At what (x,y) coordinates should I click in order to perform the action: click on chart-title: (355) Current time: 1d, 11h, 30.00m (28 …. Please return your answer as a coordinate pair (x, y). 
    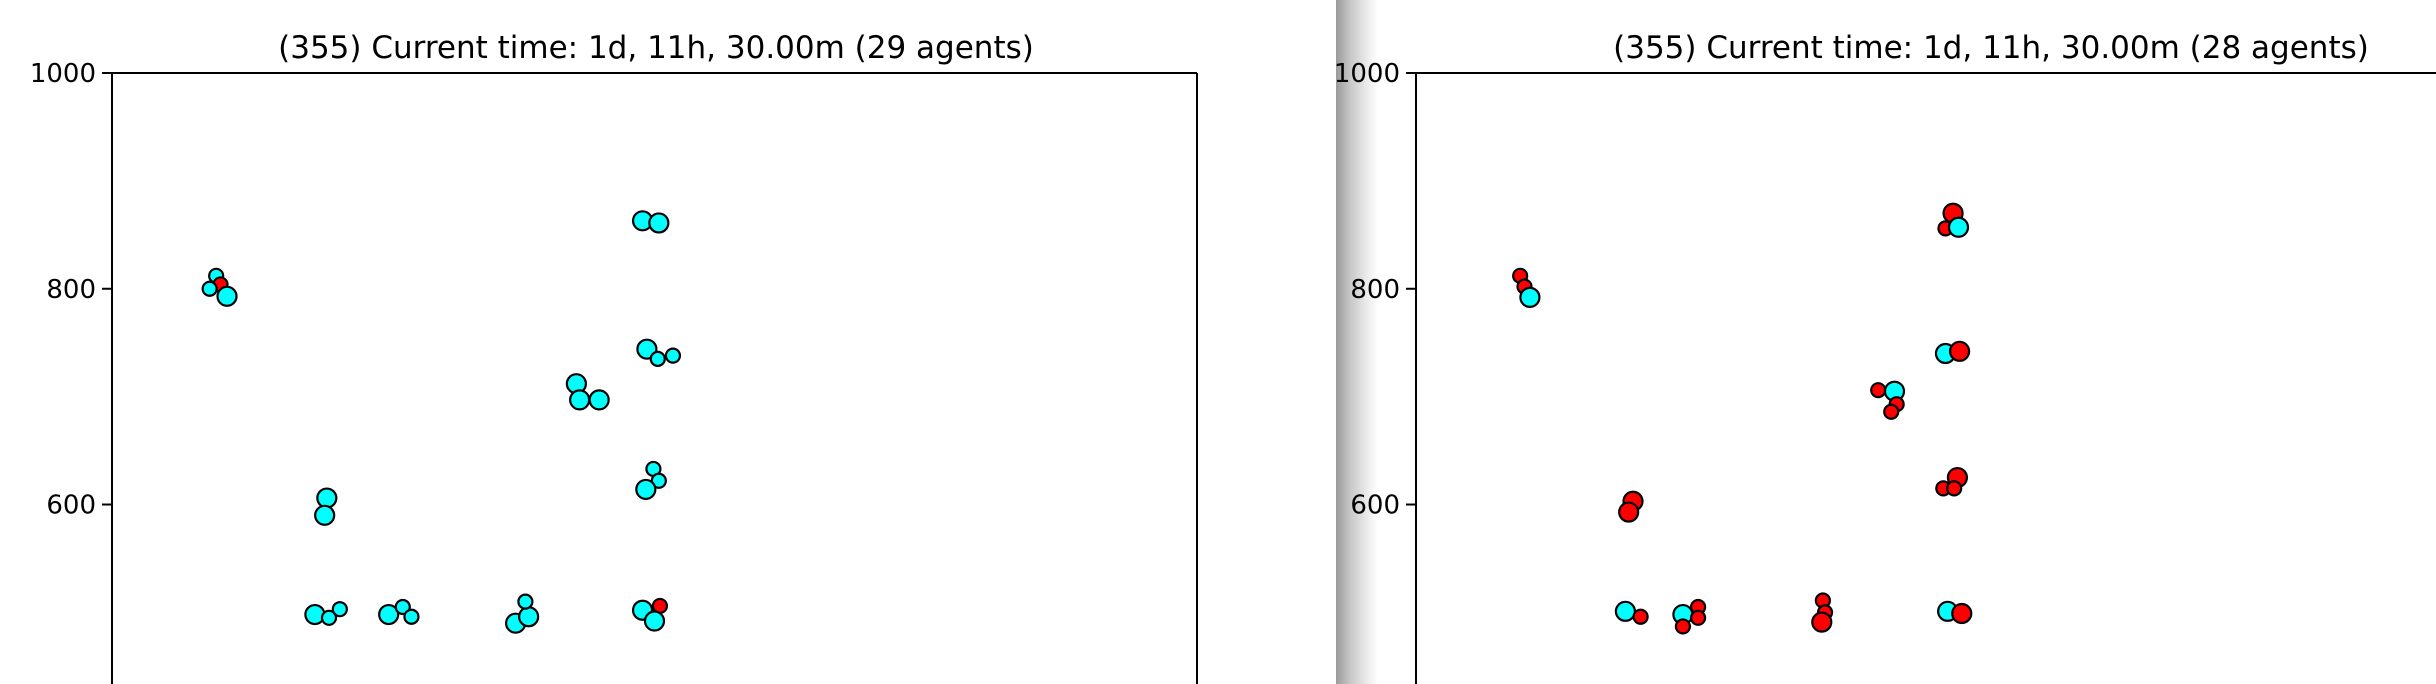
    Looking at the image, I should click on (1991, 48).